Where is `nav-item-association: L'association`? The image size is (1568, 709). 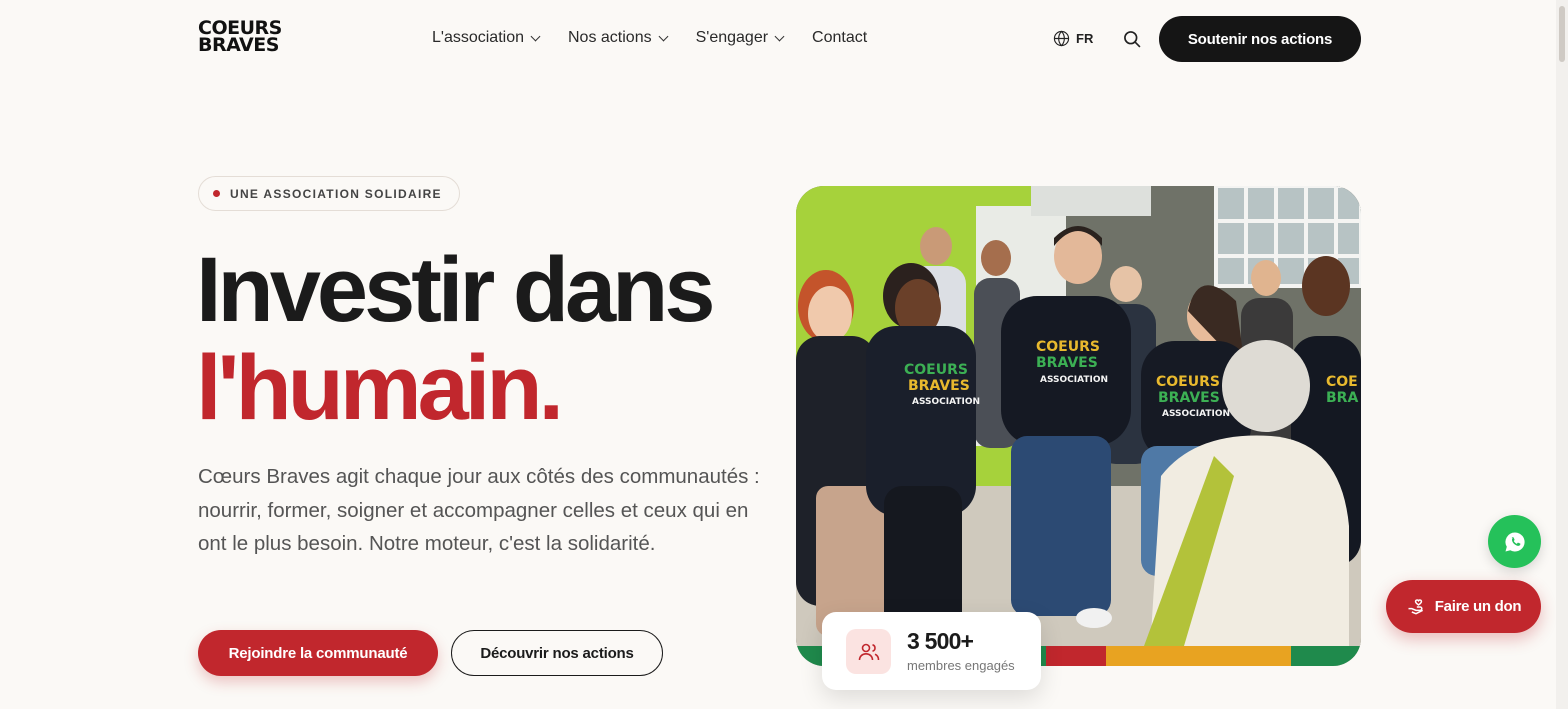
nav-item-association: L'association is located at coordinates (486, 38).